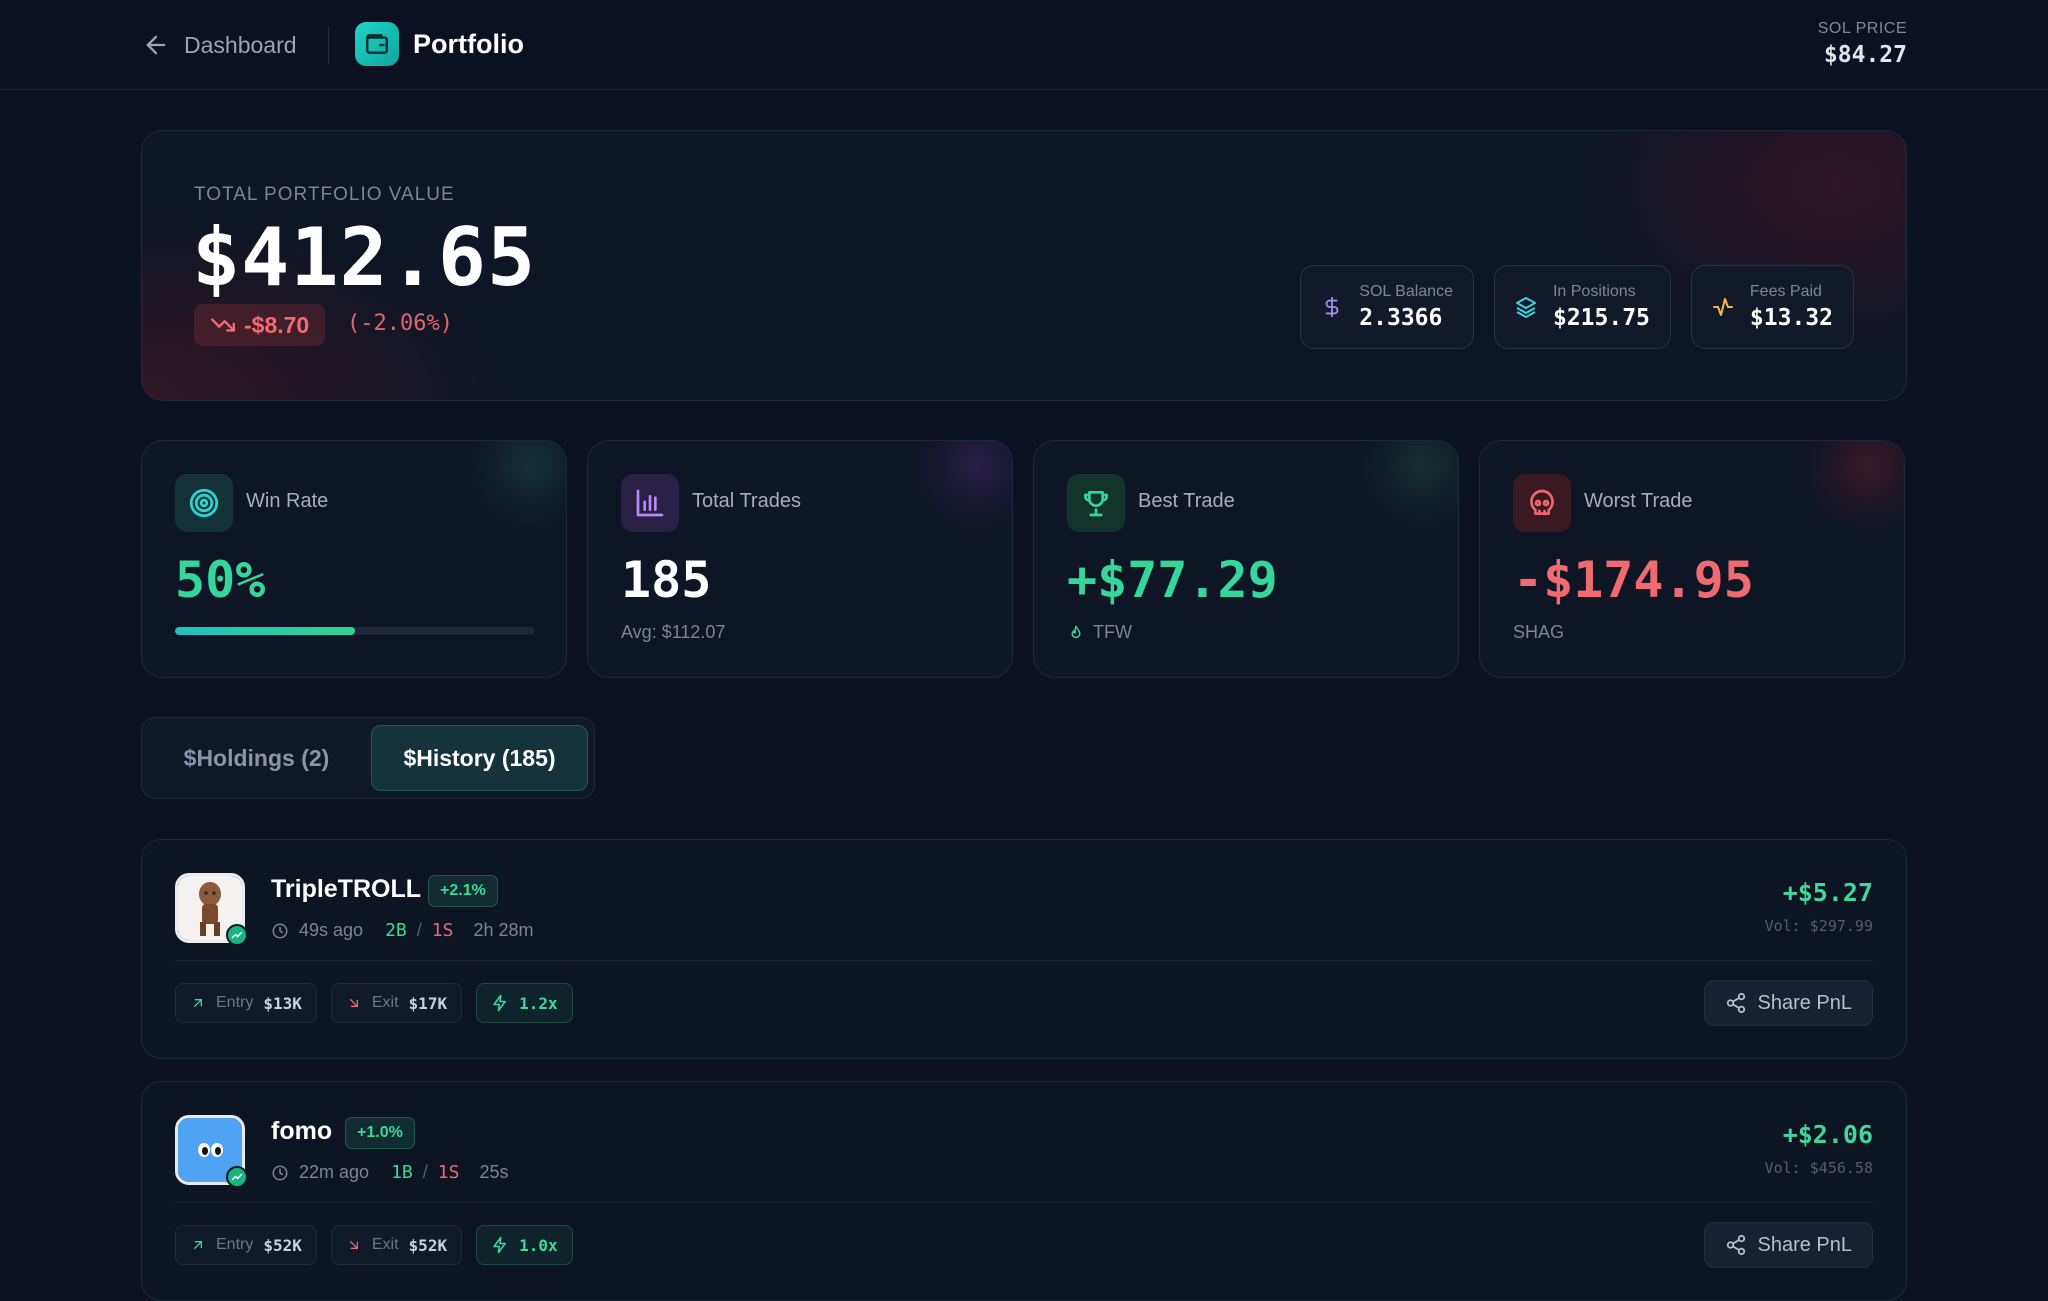  I want to click on tab-history: $History (185), so click(479, 758).